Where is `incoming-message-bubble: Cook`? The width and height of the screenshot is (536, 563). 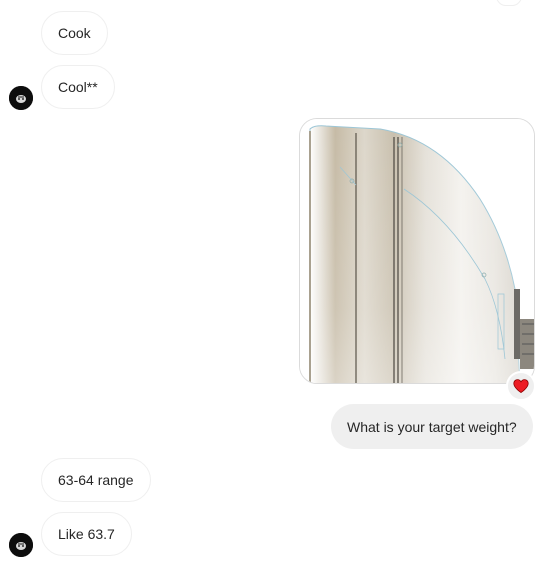 incoming-message-bubble: Cook is located at coordinates (74, 33).